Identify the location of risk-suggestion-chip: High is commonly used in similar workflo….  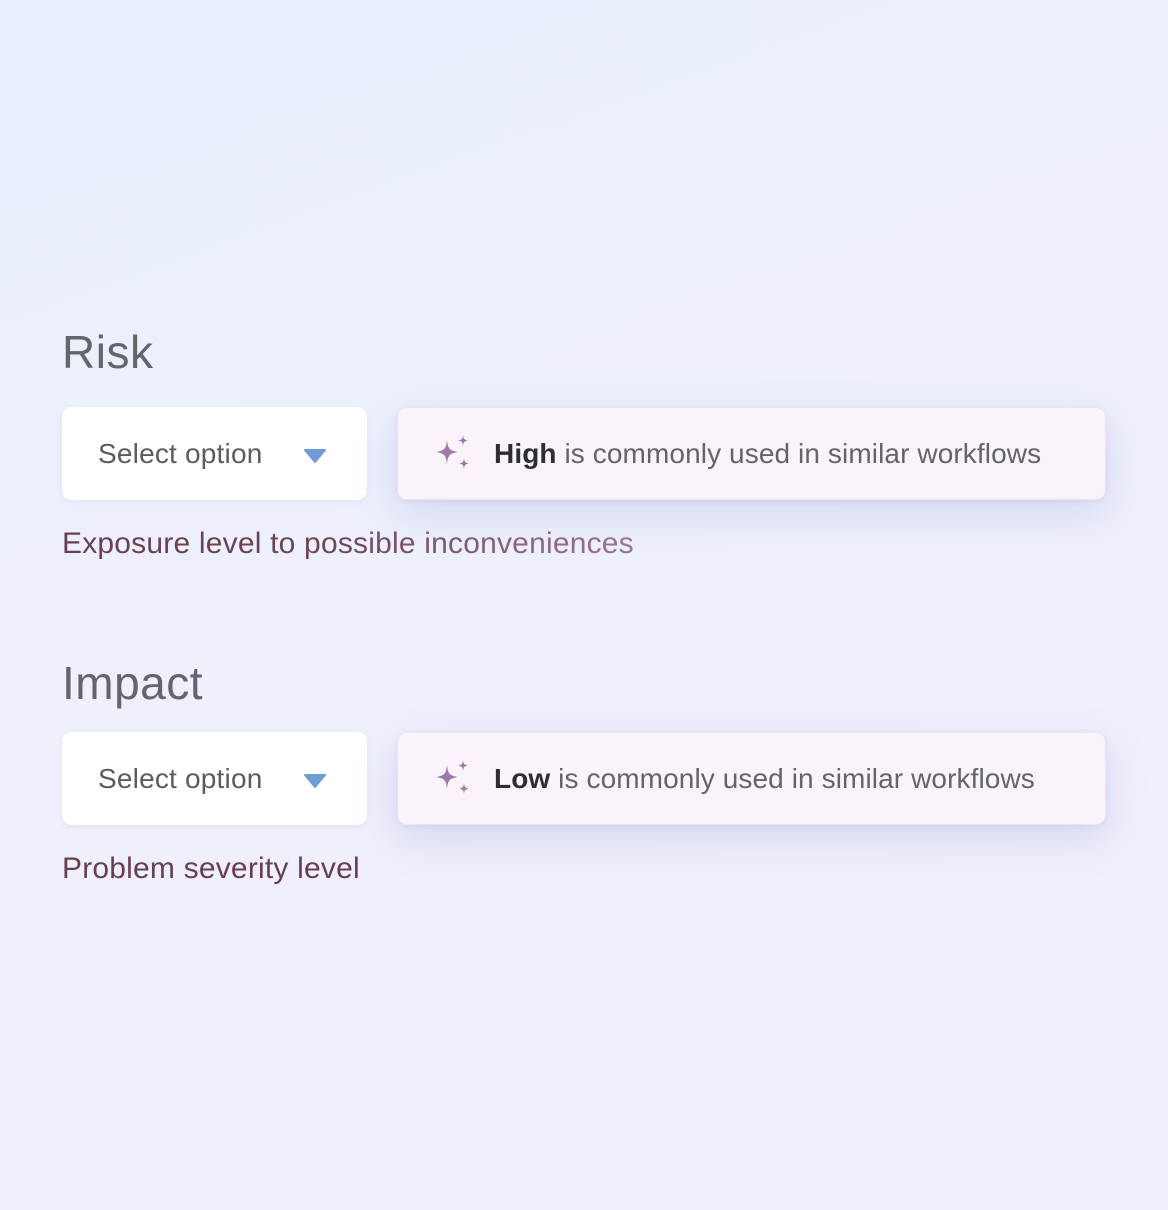
(751, 453).